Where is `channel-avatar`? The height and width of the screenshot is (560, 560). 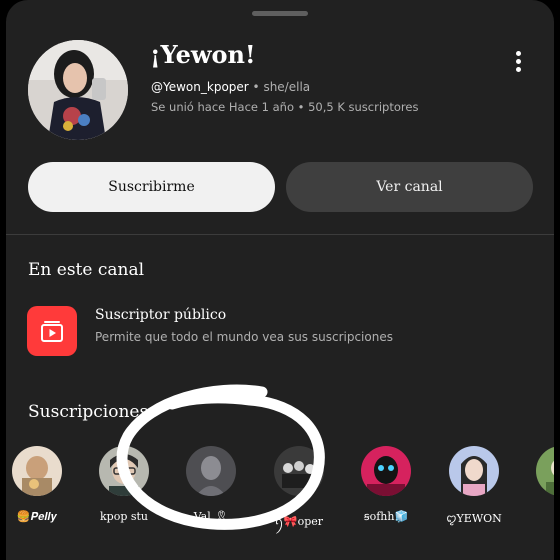 channel-avatar is located at coordinates (78, 90).